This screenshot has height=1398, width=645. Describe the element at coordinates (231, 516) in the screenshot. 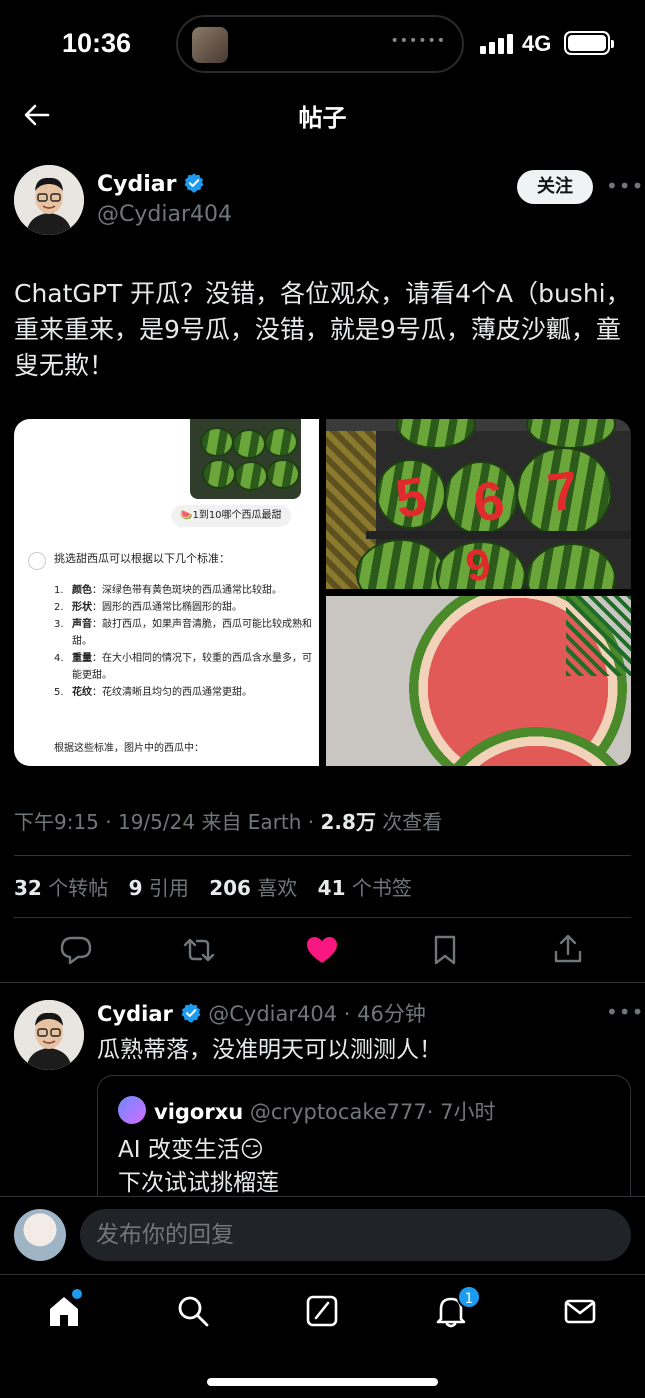

I see `chat-user-message: 🍉1到10哪个西瓜最甜` at that location.